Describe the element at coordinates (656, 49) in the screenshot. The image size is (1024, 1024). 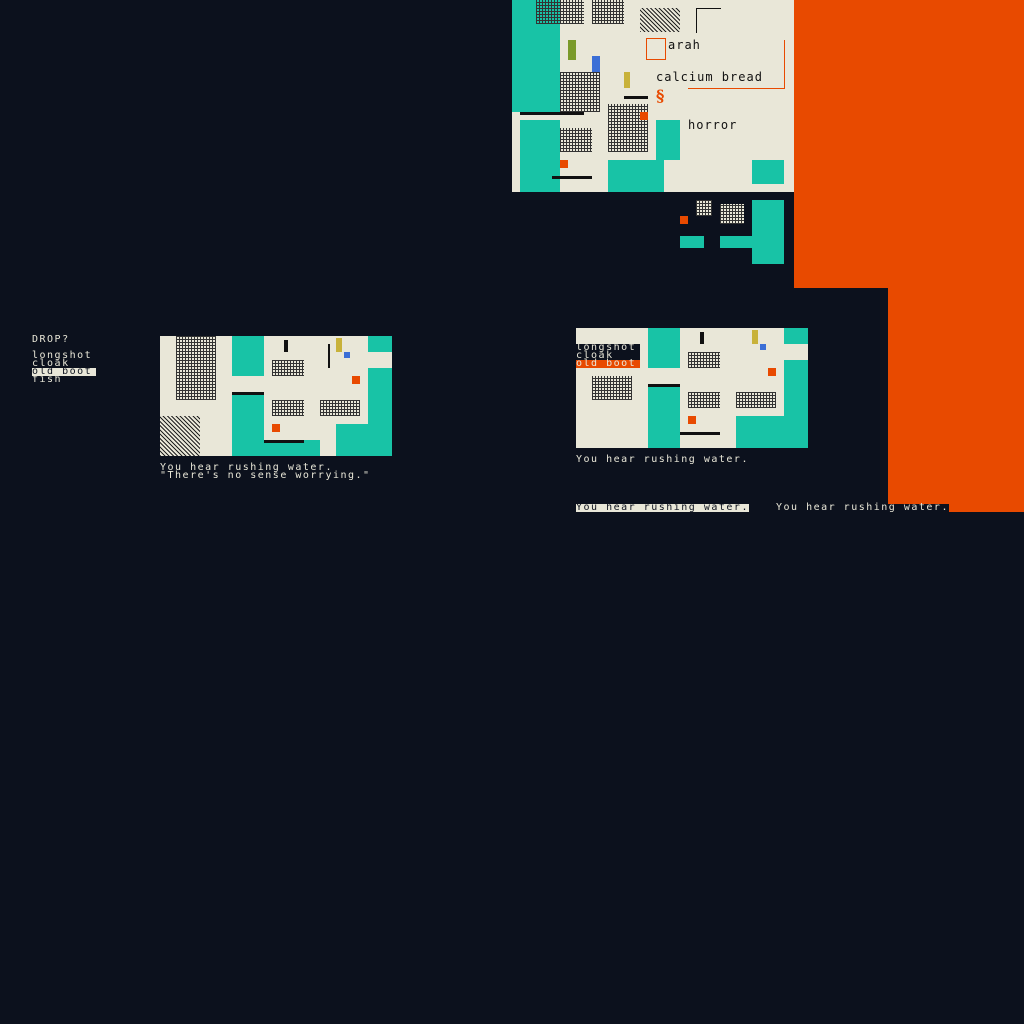
I see `name-frame` at that location.